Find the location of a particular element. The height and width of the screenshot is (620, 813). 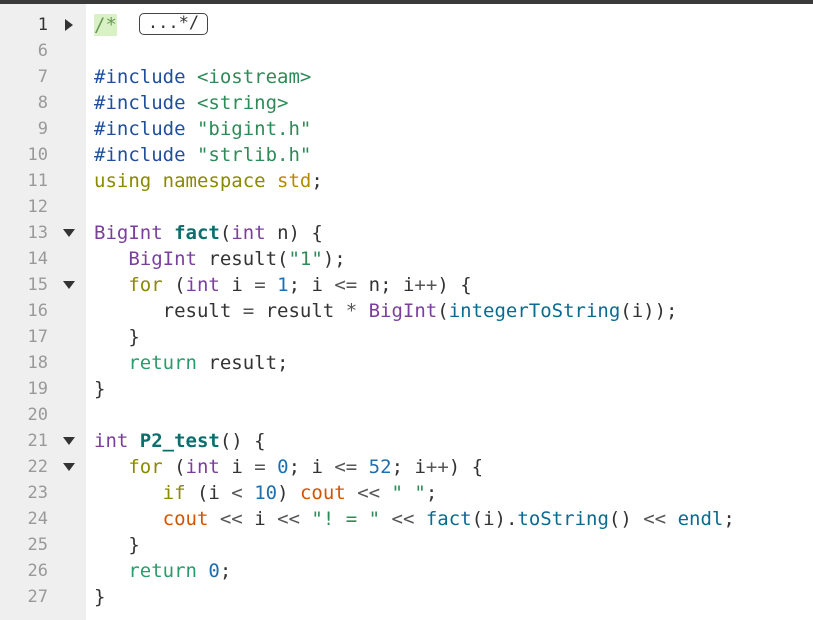

code-line: 26 return 0; is located at coordinates (406, 571).